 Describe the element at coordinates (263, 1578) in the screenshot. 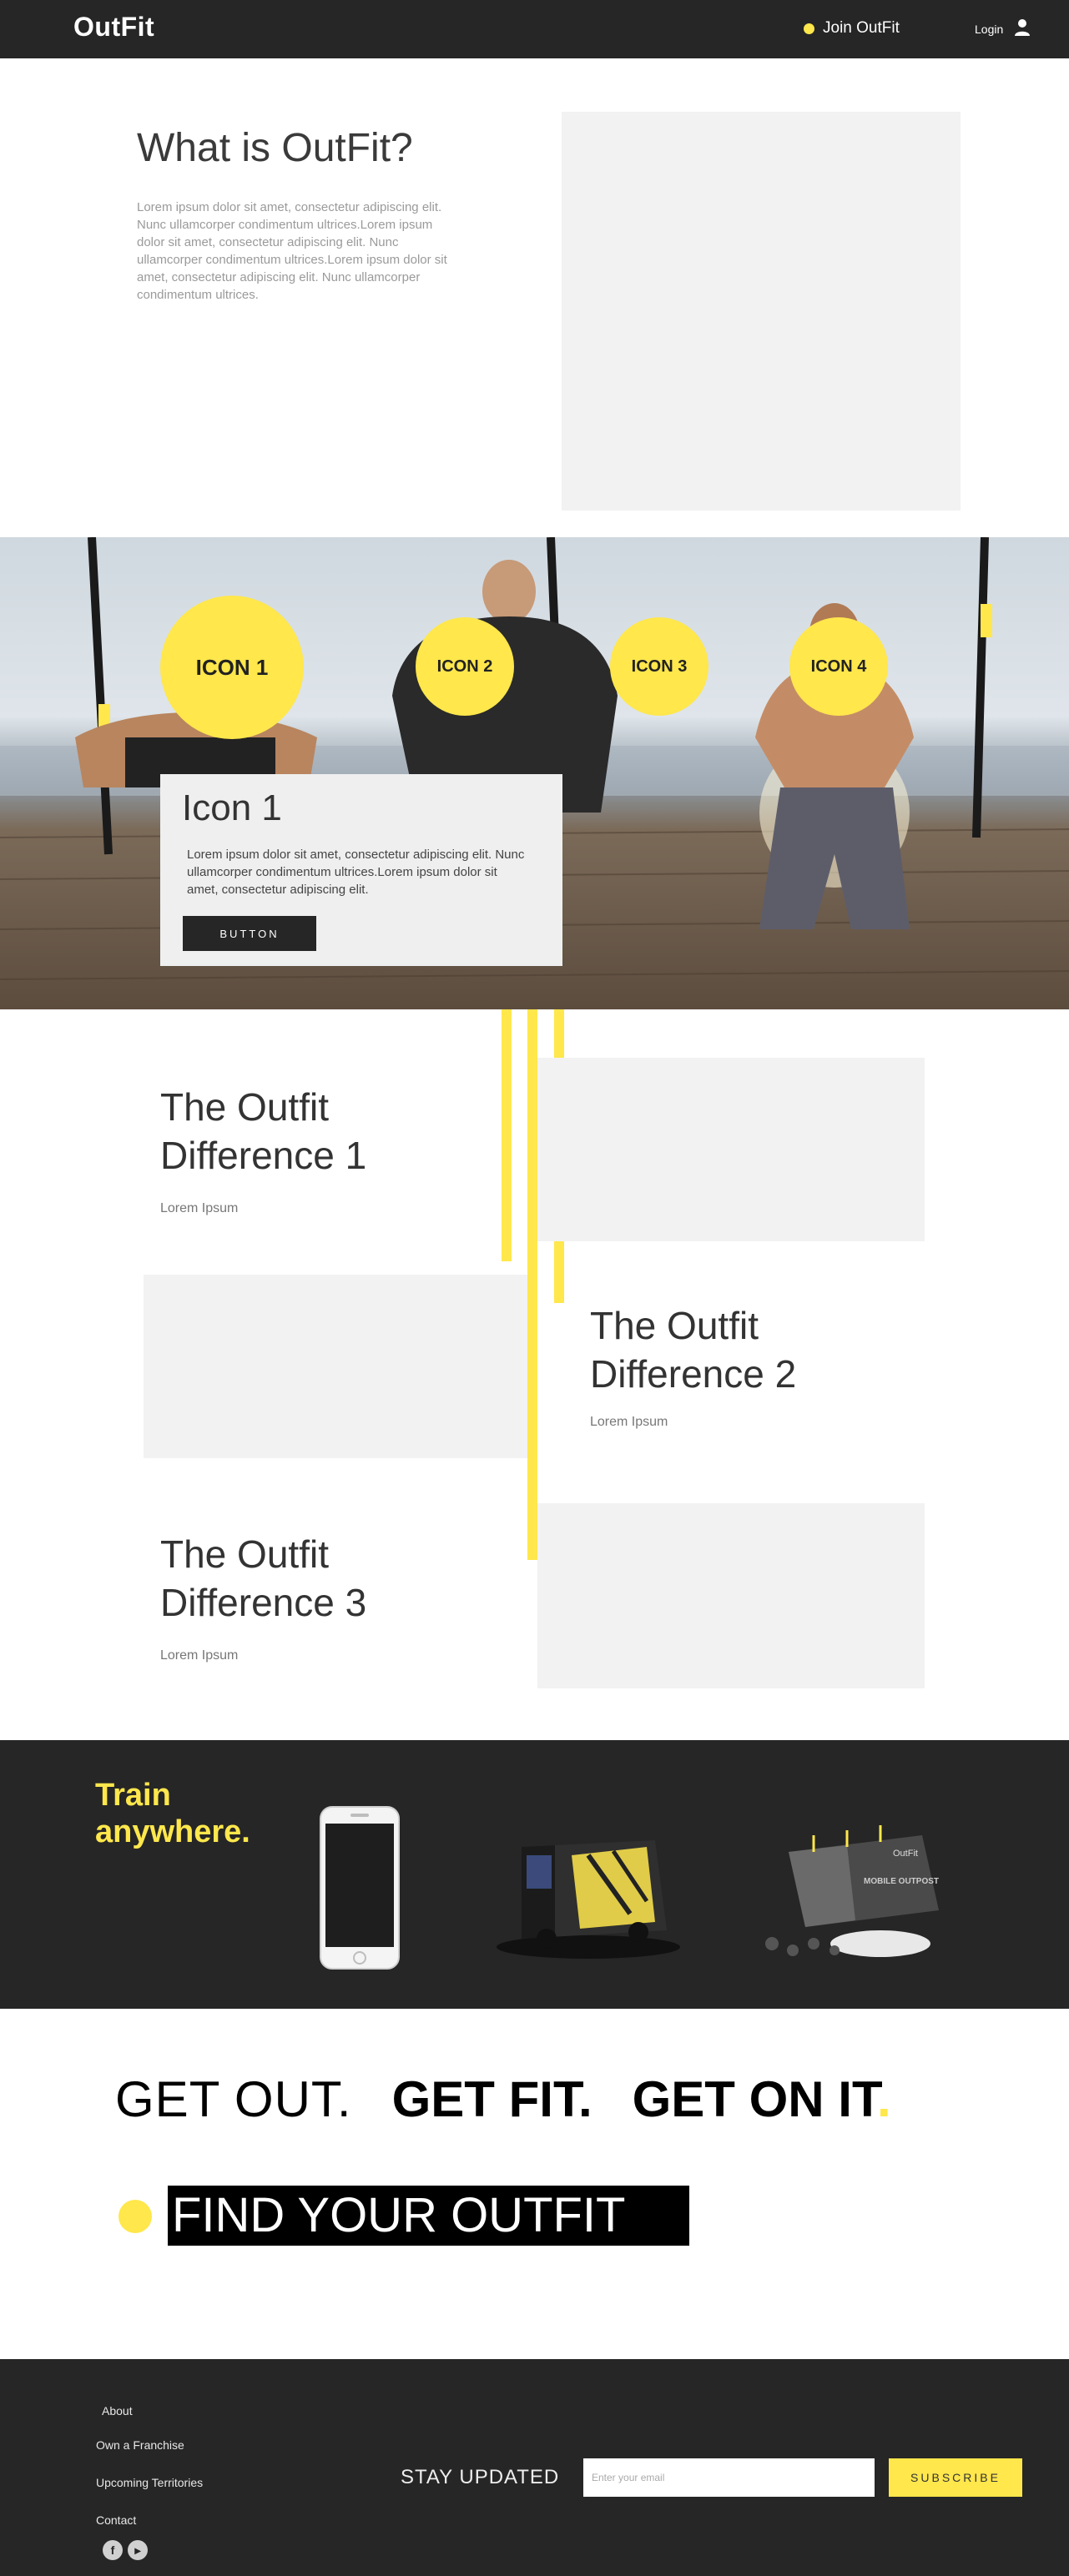

I see `difference-3-title: The Outfit Difference 3` at that location.